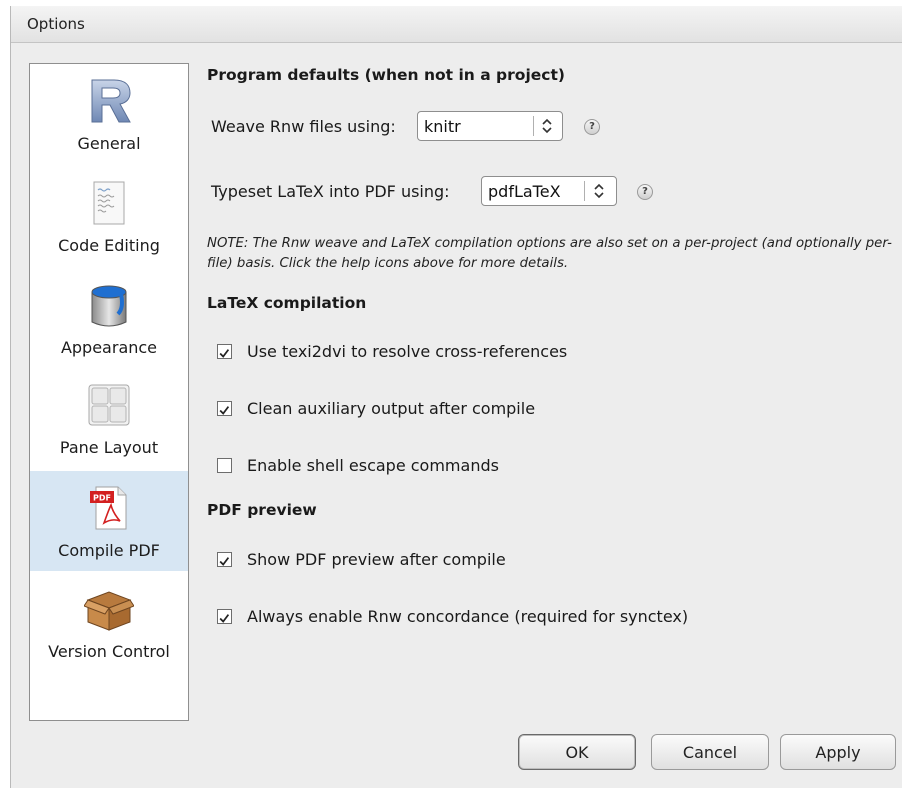 The image size is (902, 788). I want to click on typeset-help-icon: ?, so click(645, 192).